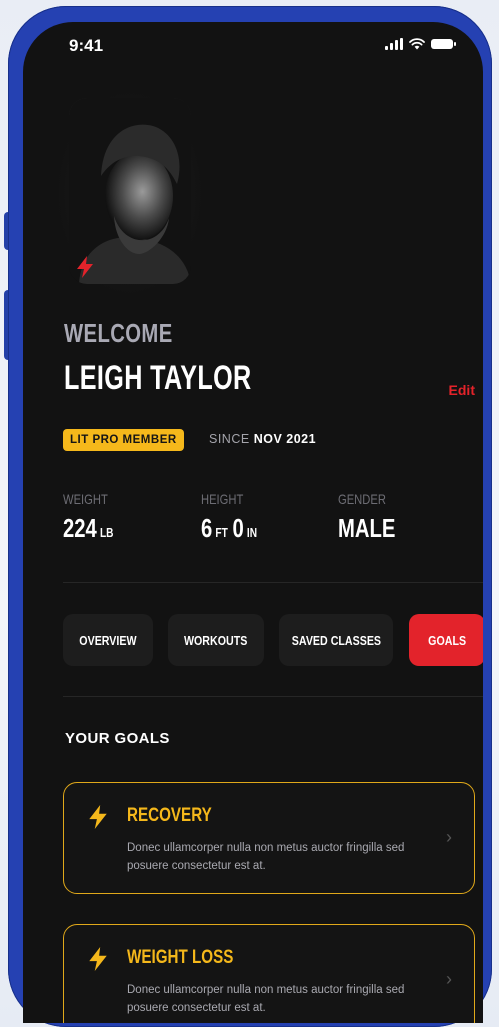 The width and height of the screenshot is (499, 1027). I want to click on stat-label: WEIGHT, so click(85, 499).